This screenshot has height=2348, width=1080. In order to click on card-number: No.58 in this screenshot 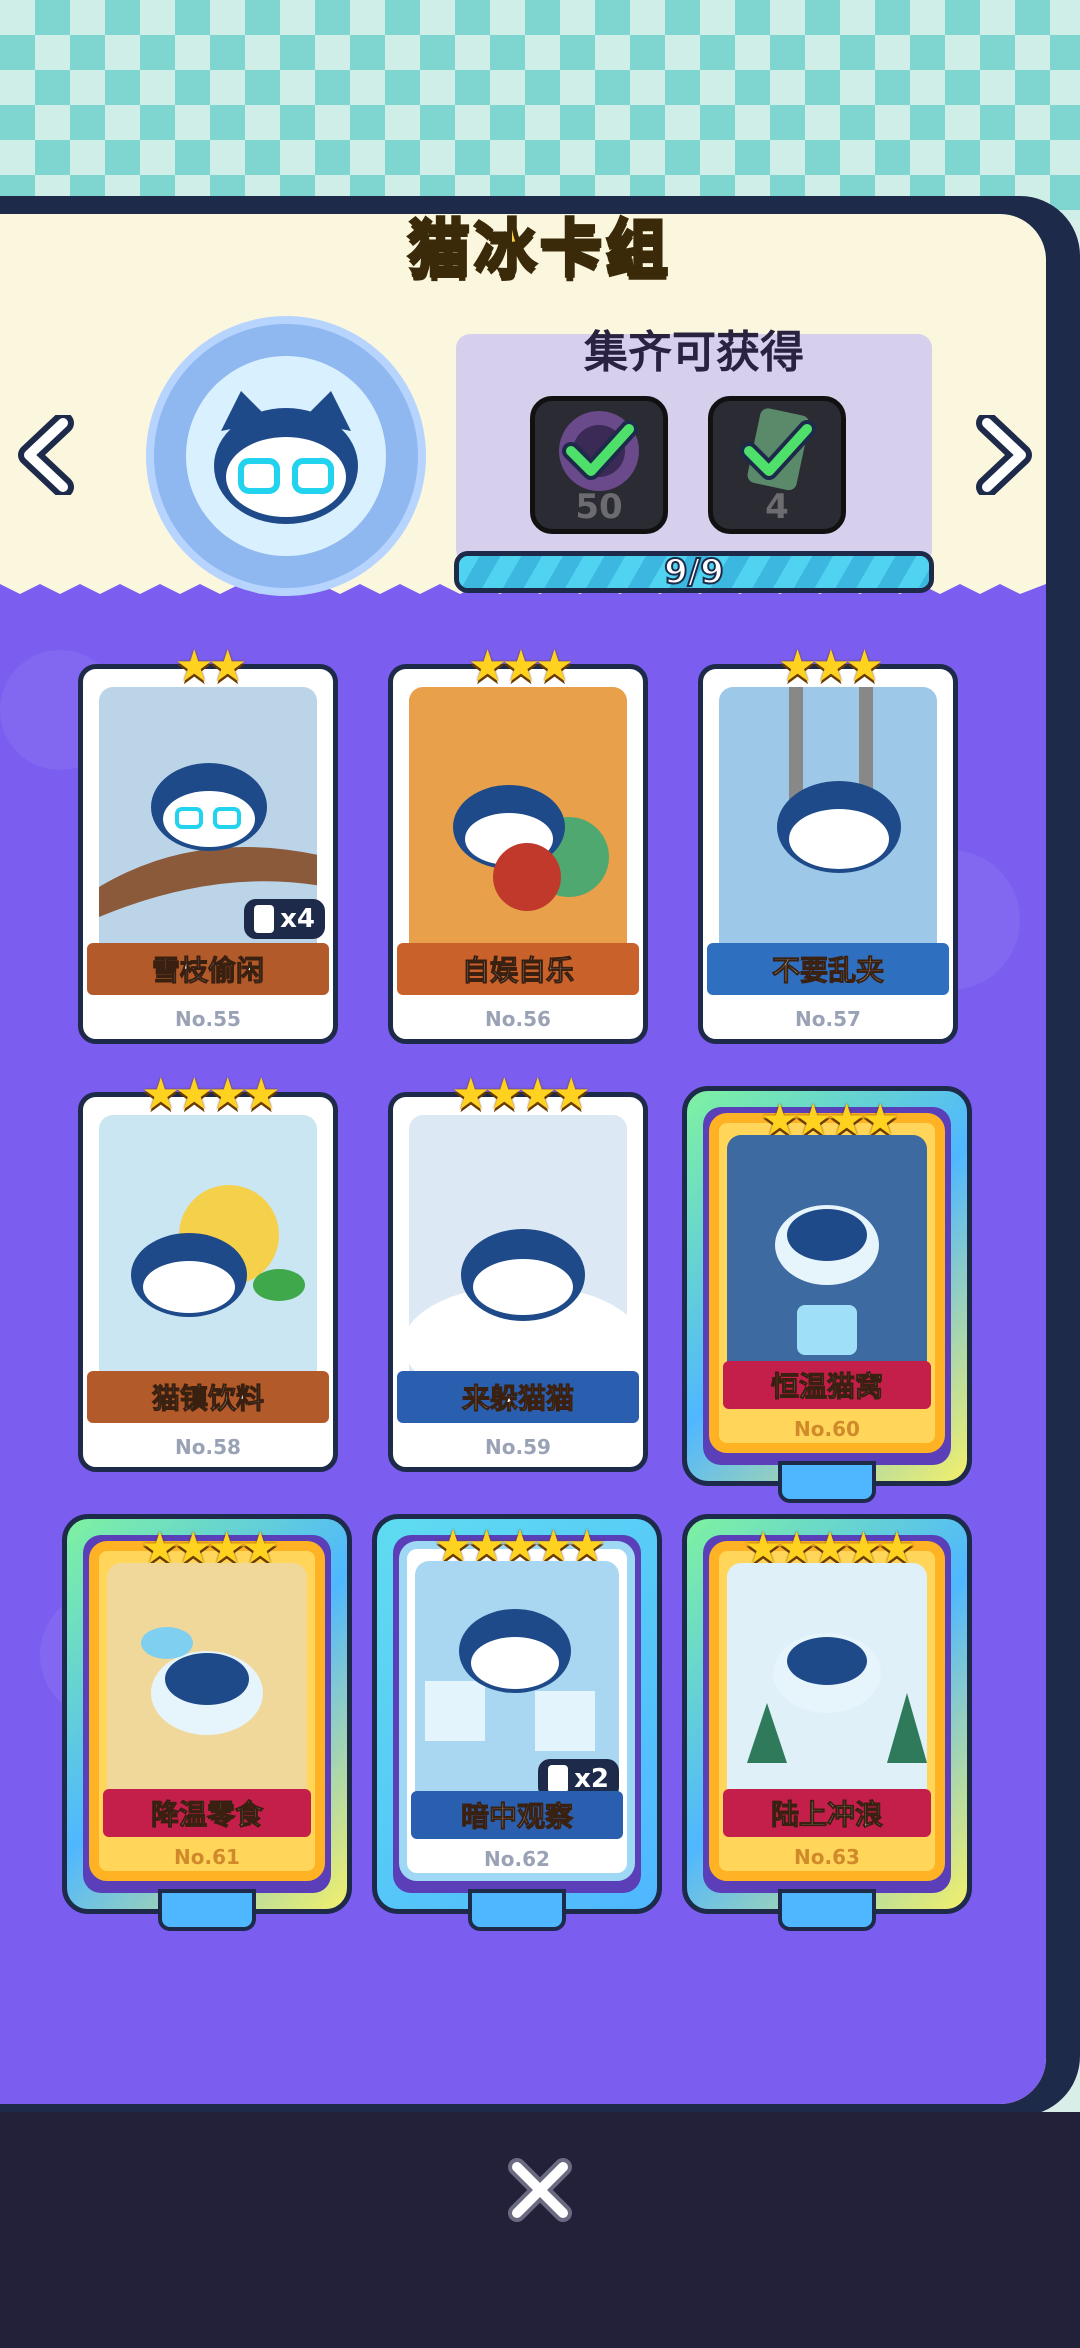, I will do `click(208, 1447)`.